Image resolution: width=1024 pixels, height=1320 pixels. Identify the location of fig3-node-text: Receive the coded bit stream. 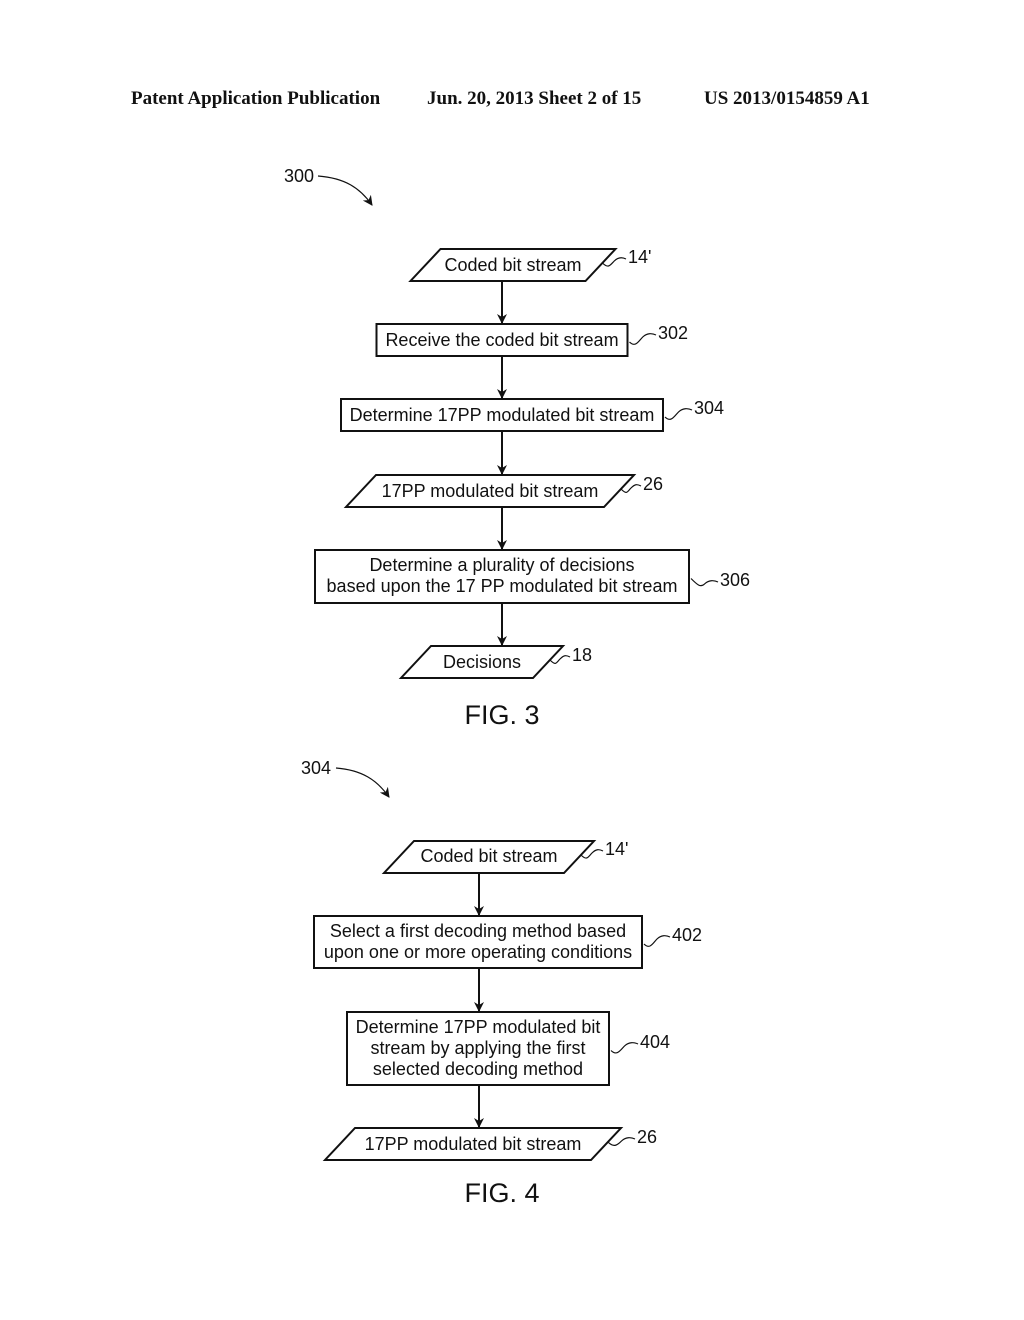
(501, 340).